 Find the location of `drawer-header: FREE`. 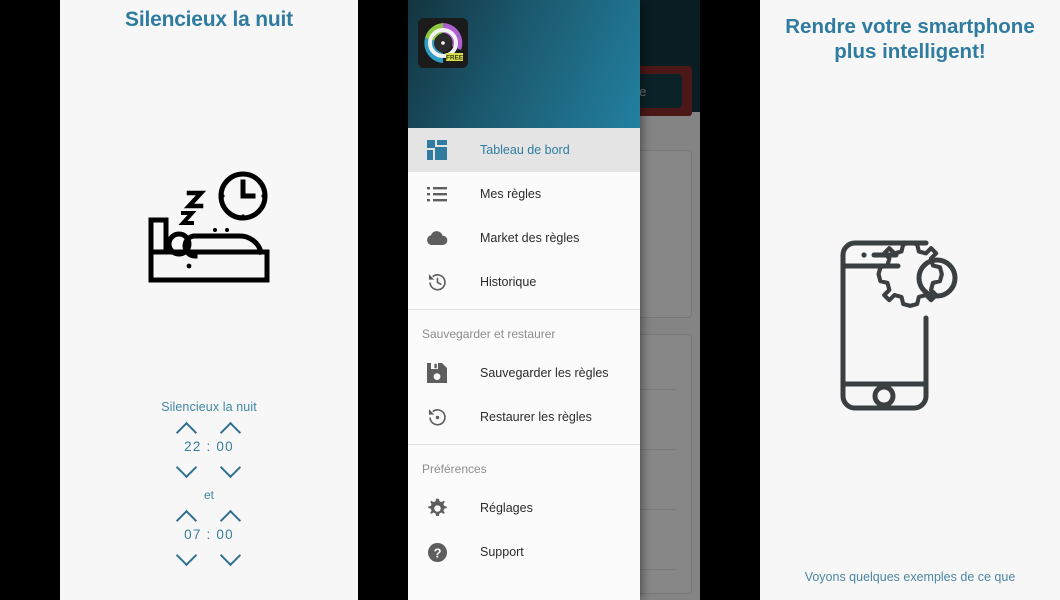

drawer-header: FREE is located at coordinates (524, 64).